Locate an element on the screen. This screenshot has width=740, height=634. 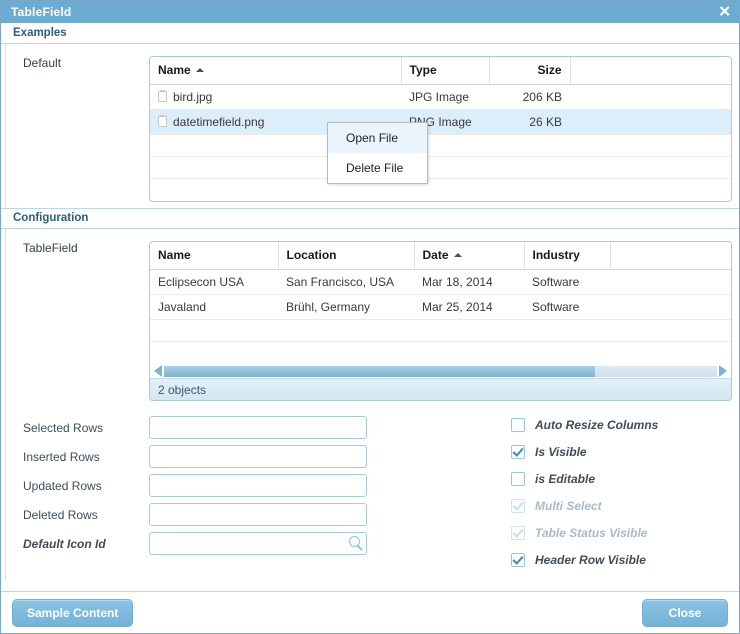
file-table-col-size: Size is located at coordinates (530, 71).